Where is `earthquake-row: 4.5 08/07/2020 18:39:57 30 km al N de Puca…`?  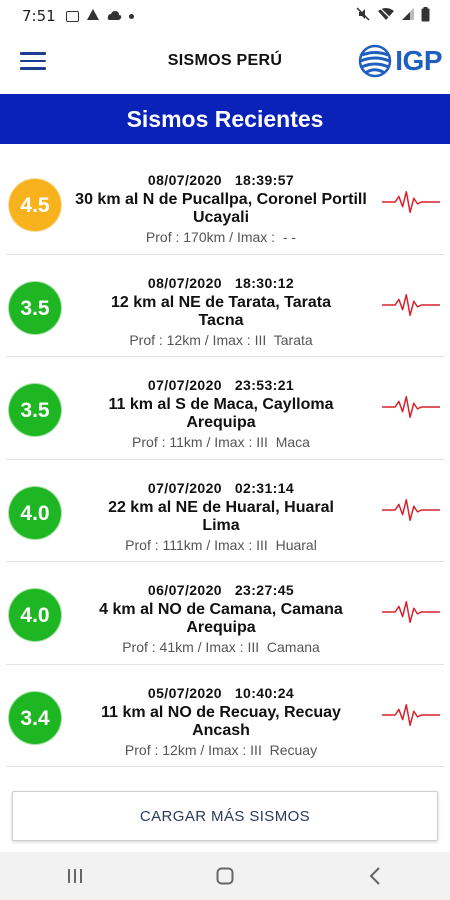
earthquake-row: 4.5 08/07/2020 18:39:57 30 km al N de Puca… is located at coordinates (225, 203).